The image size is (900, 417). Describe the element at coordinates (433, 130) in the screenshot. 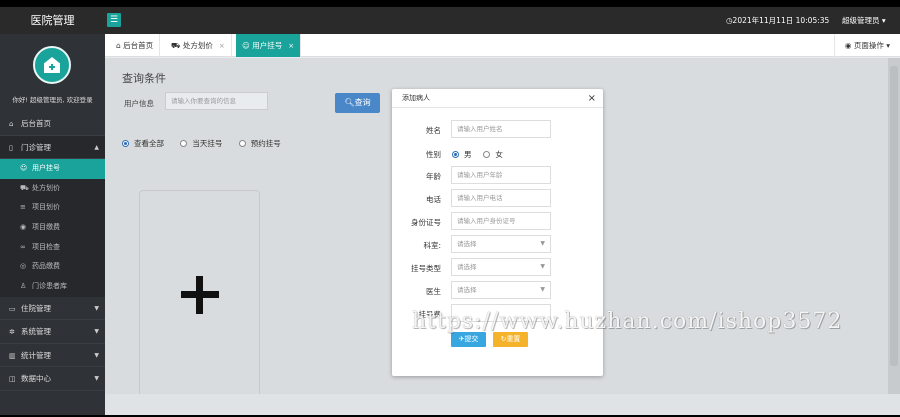

I see `name-label: 姓名` at that location.